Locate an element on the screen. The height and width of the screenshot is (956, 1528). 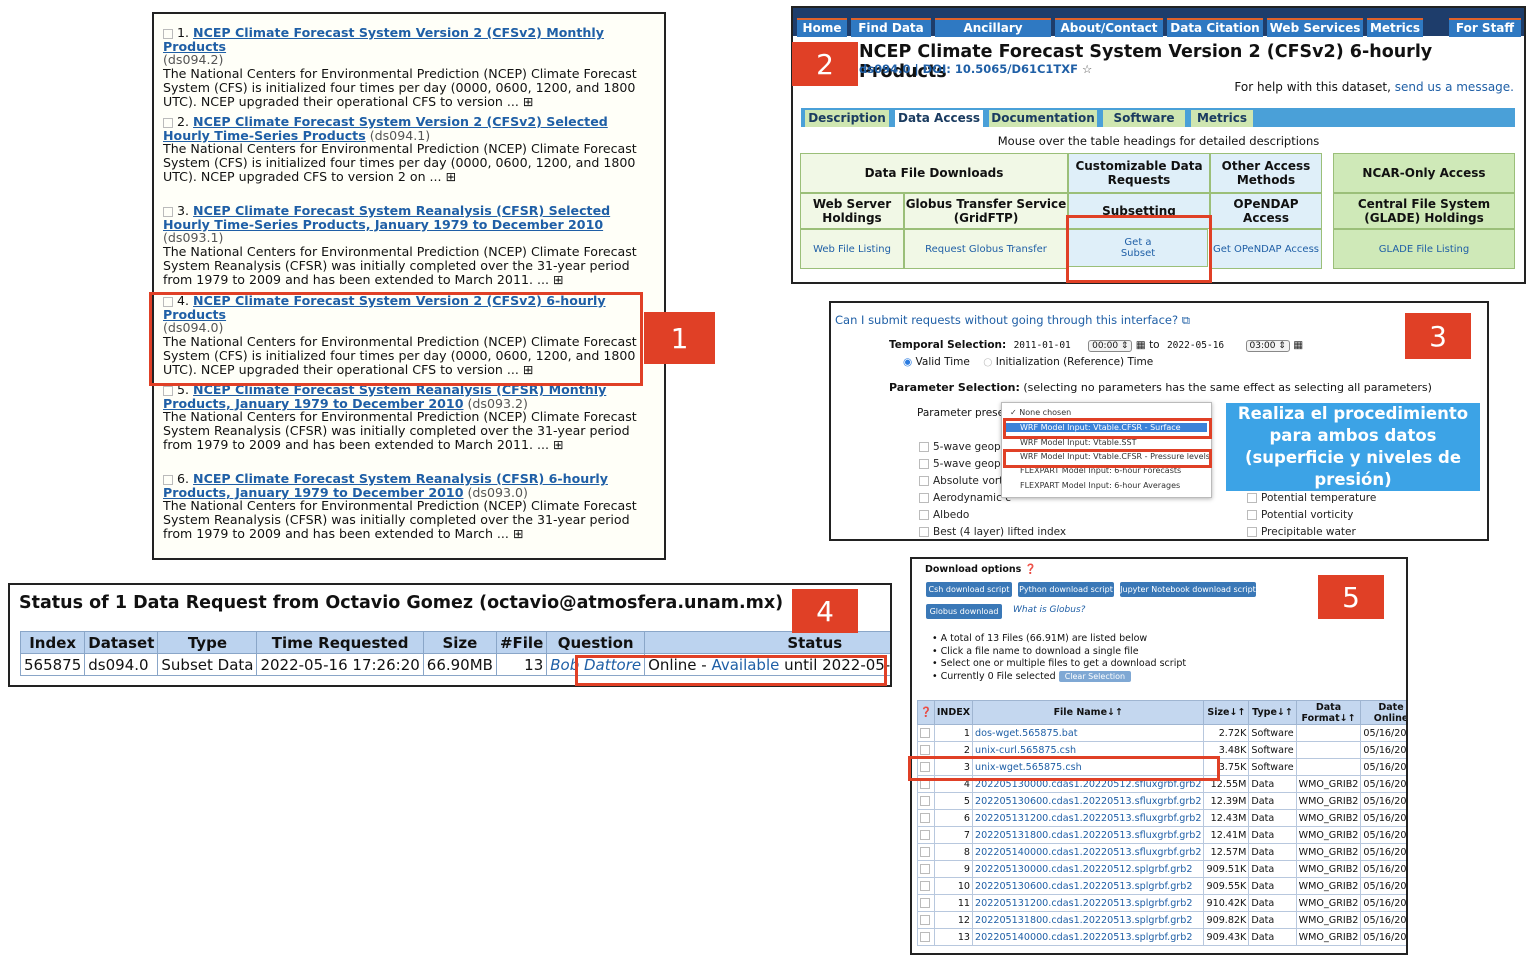
jupyter-script-button: Jupyter Notebook download script is located at coordinates (1188, 589).